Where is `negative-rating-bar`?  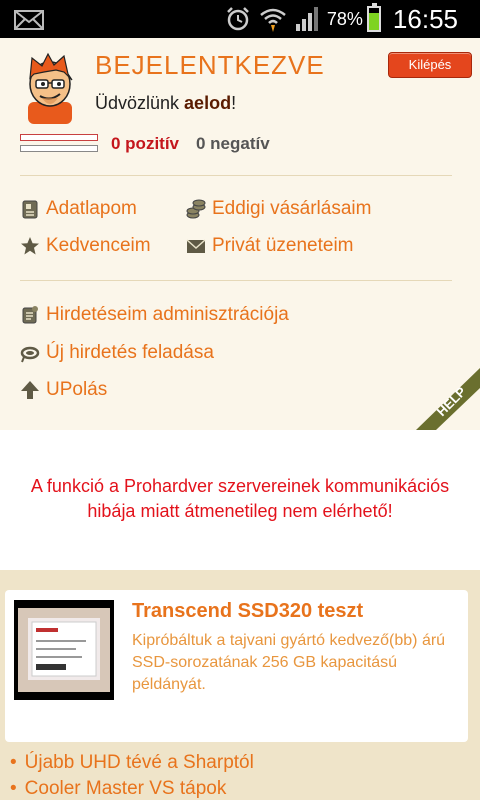 negative-rating-bar is located at coordinates (59, 148).